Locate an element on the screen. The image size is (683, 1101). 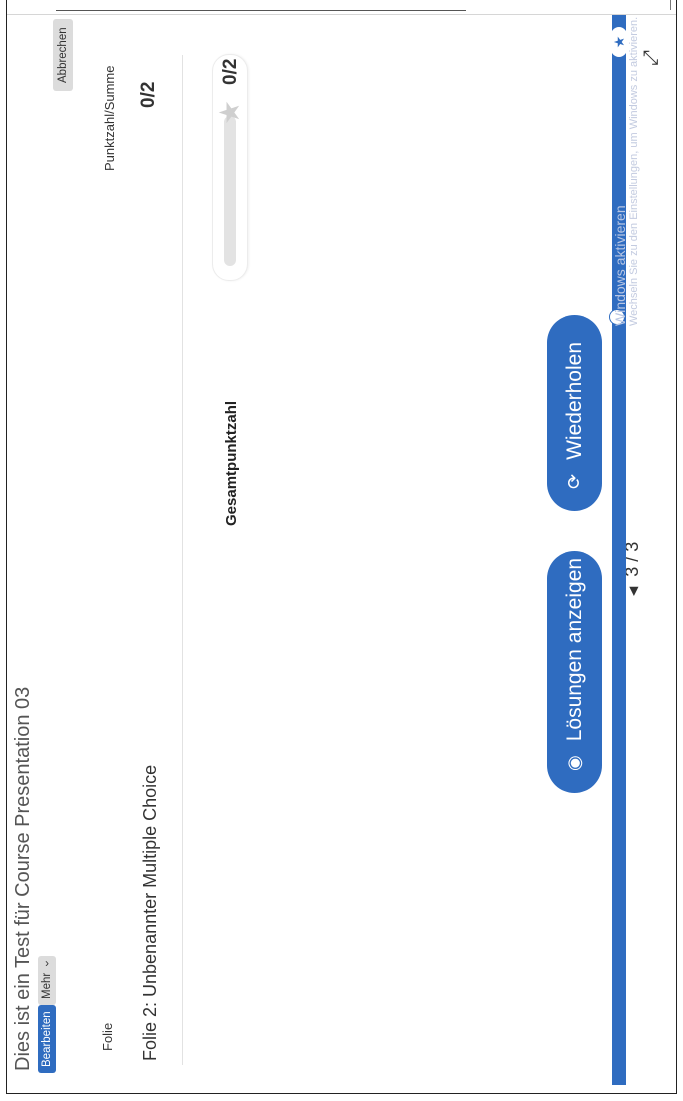
show-solutions-label: Lösungen anzeigen is located at coordinates (574, 649).